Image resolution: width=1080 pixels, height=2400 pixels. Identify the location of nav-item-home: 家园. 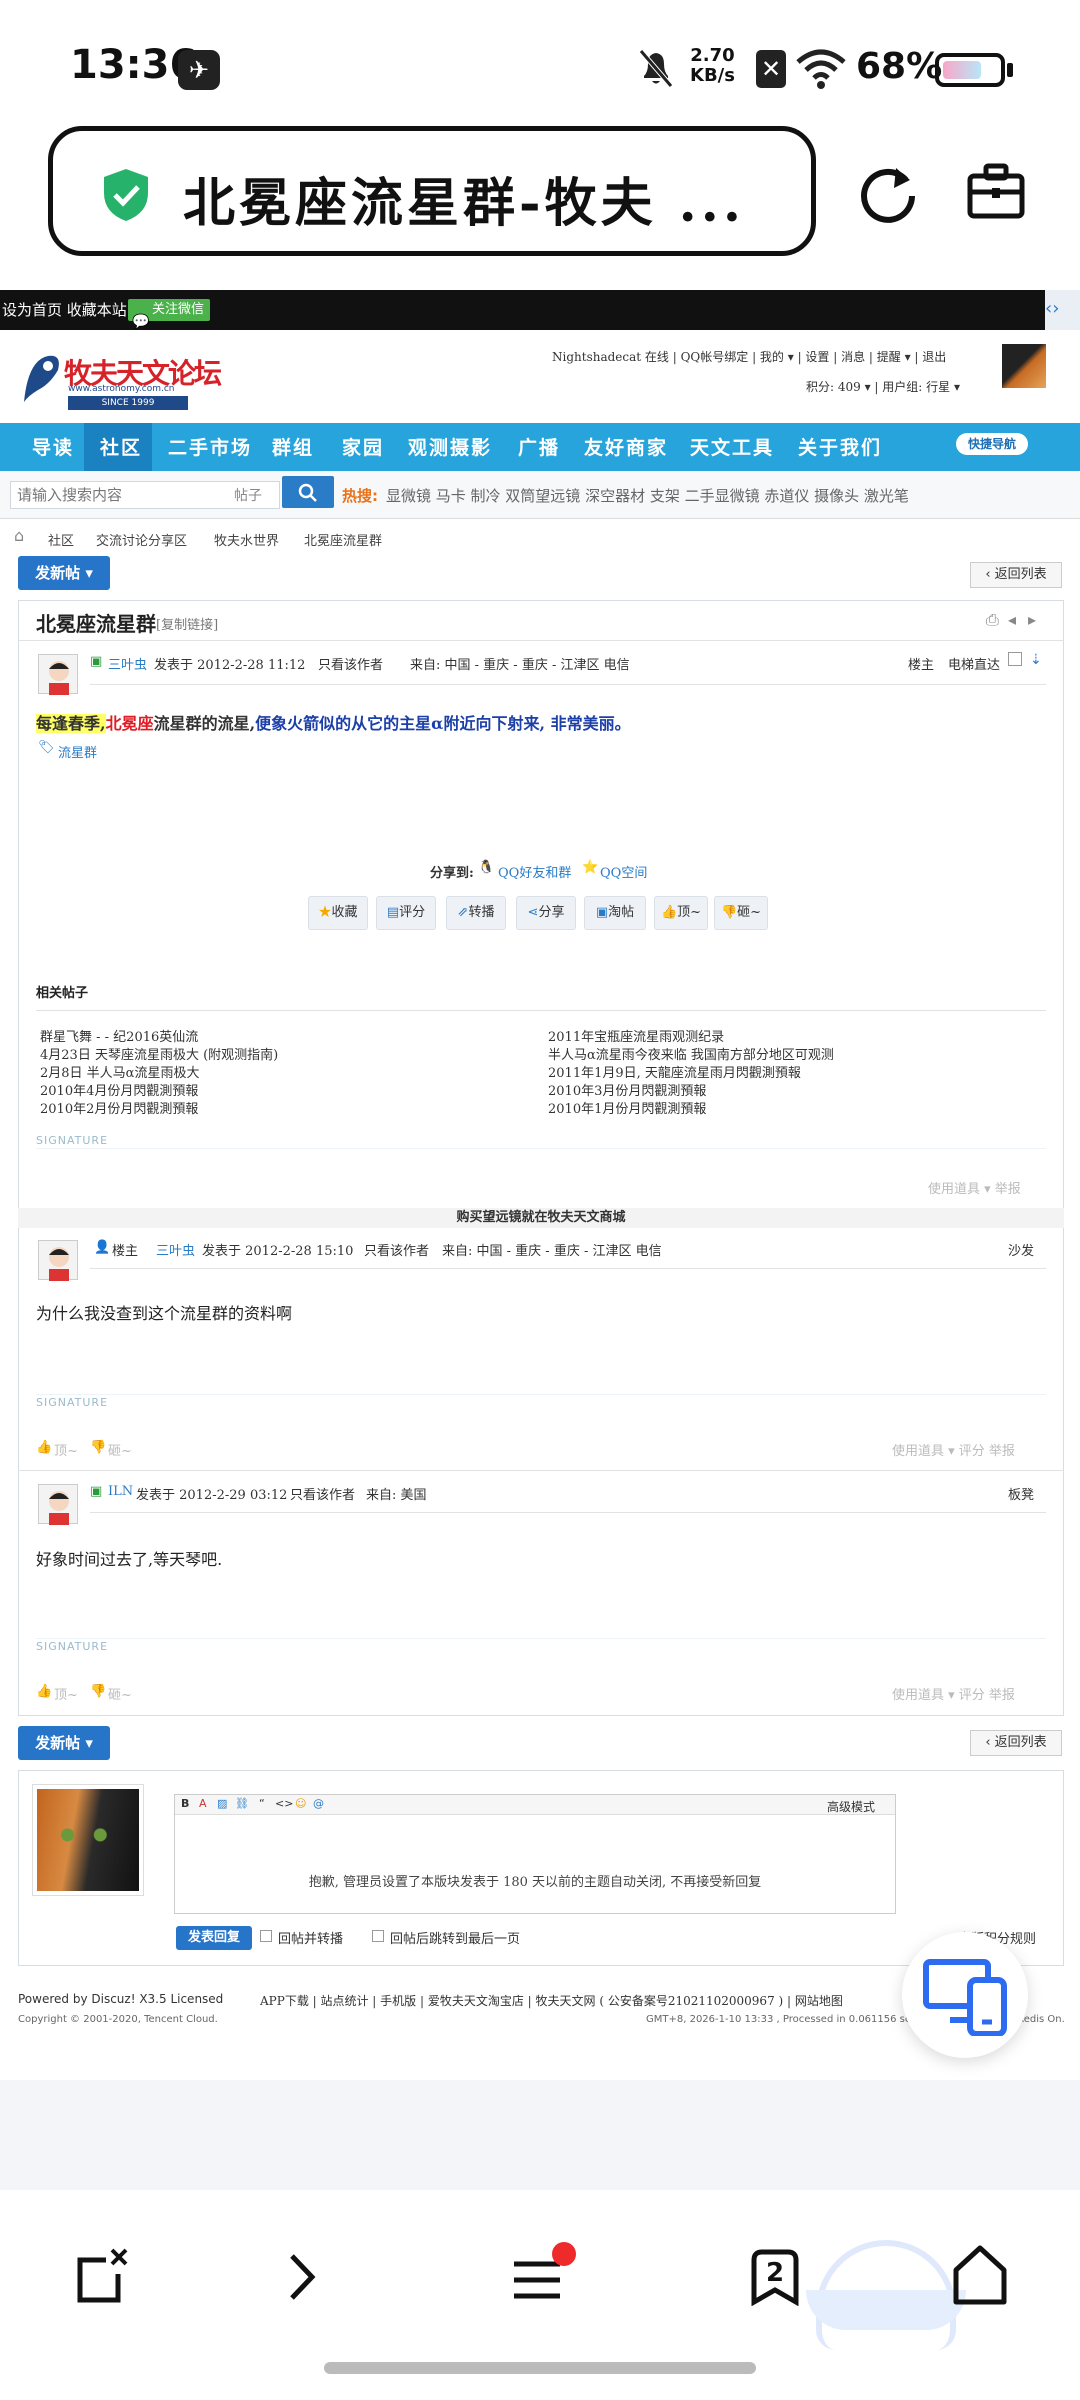
(363, 446).